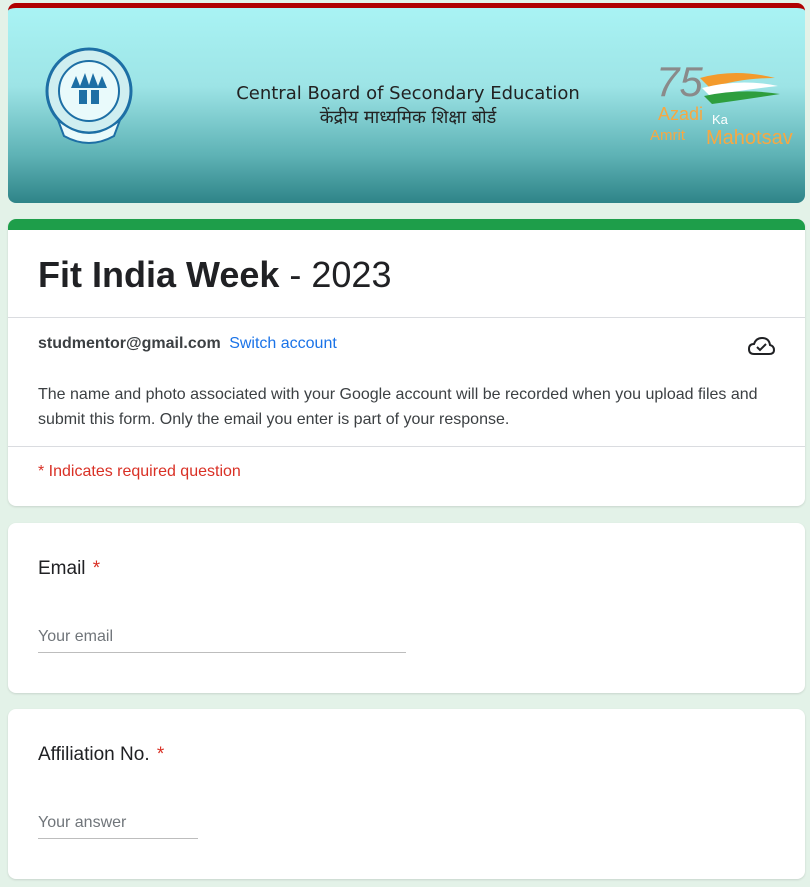 Image resolution: width=810 pixels, height=887 pixels. I want to click on board-name-hindi: केंद्रीय माध्यमिक शिक्षा बोर्ड, so click(408, 117).